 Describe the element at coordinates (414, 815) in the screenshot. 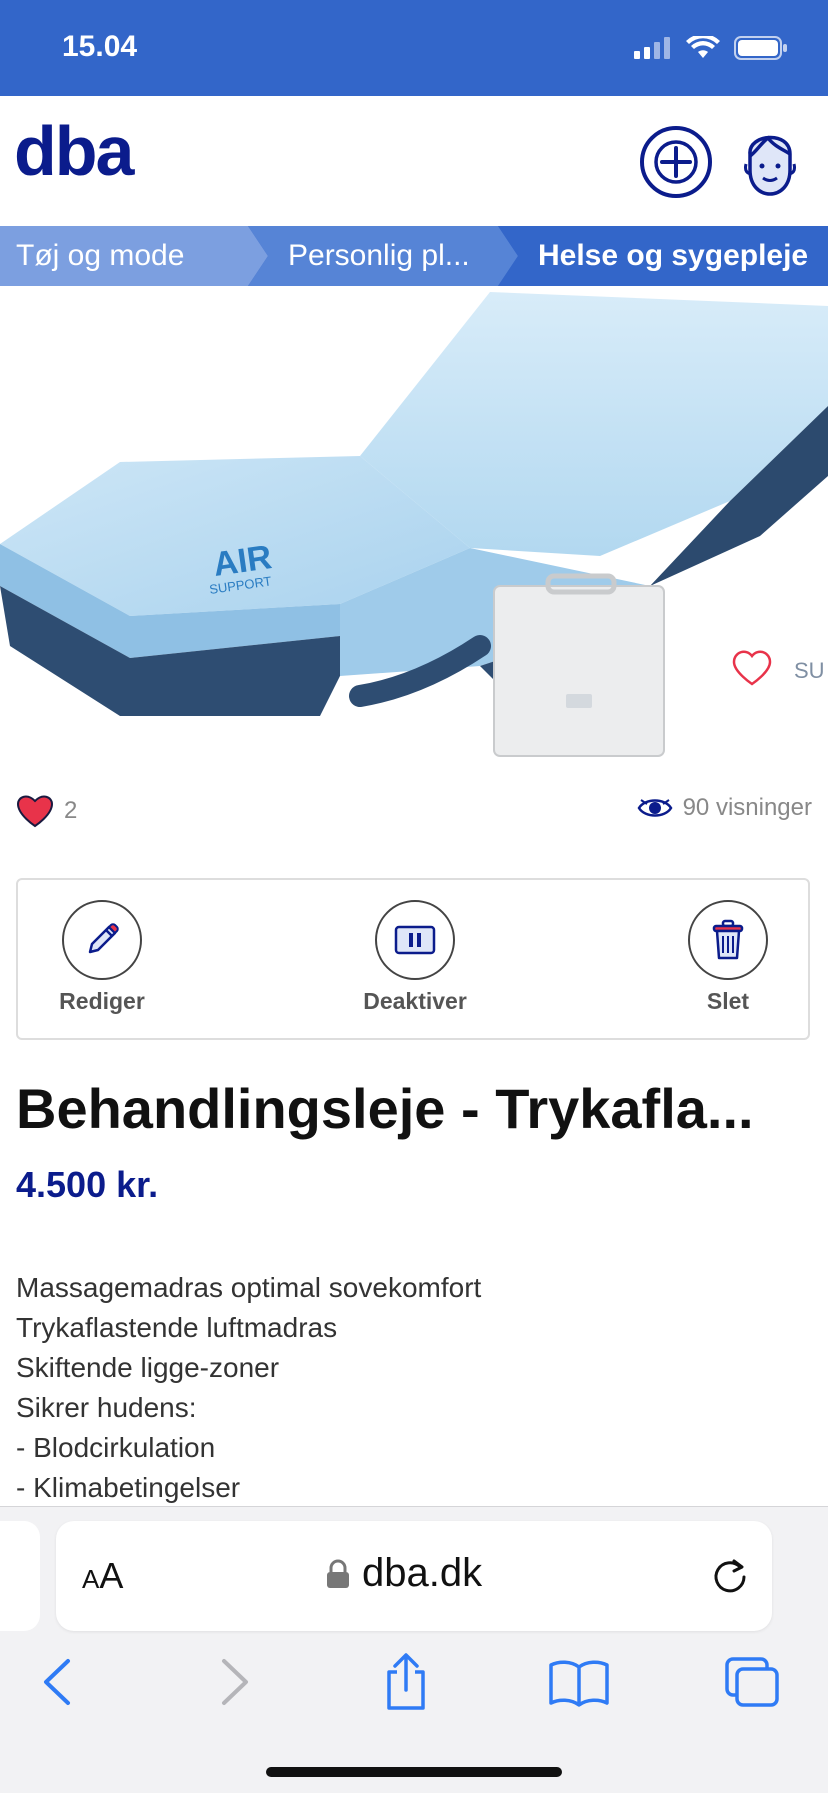

I see `listing-stats: 2 90 visninger` at that location.